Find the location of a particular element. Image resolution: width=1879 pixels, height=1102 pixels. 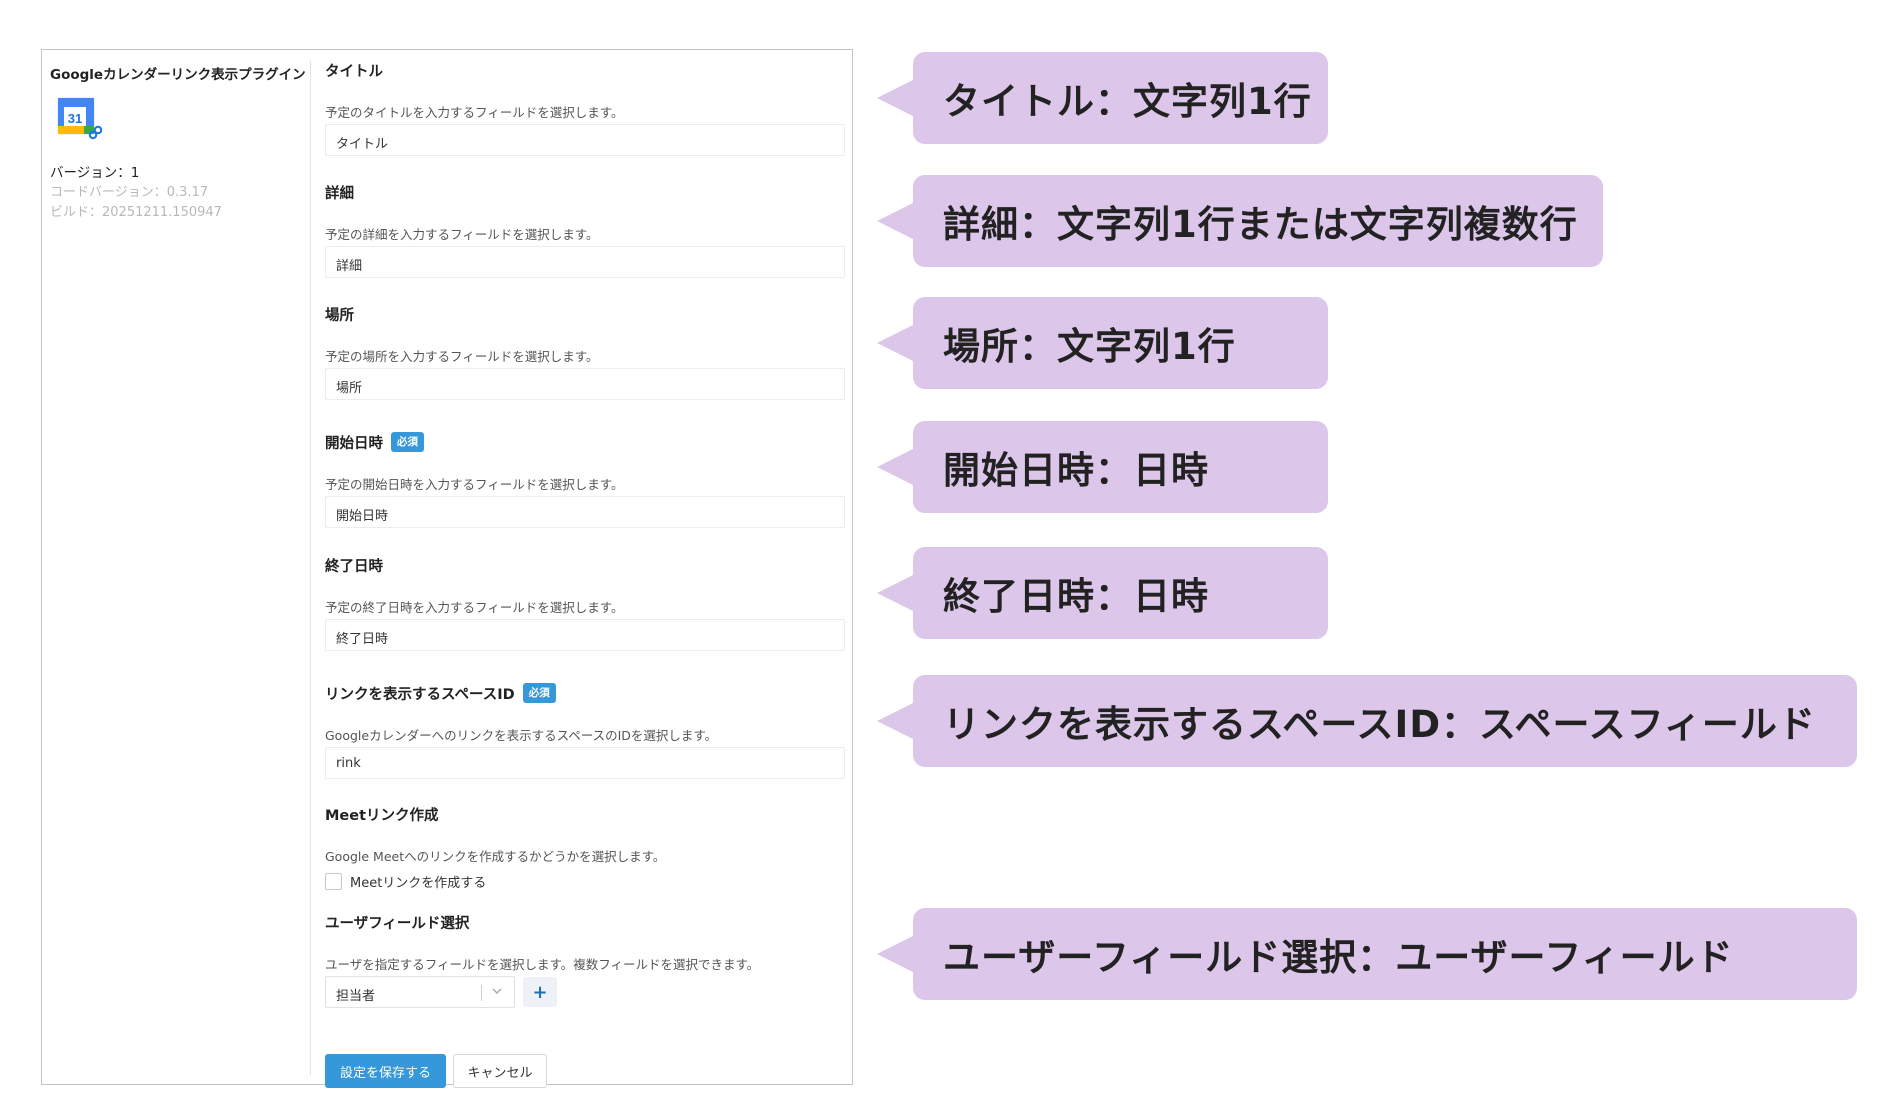

chevron-down-icon is located at coordinates (497, 991).